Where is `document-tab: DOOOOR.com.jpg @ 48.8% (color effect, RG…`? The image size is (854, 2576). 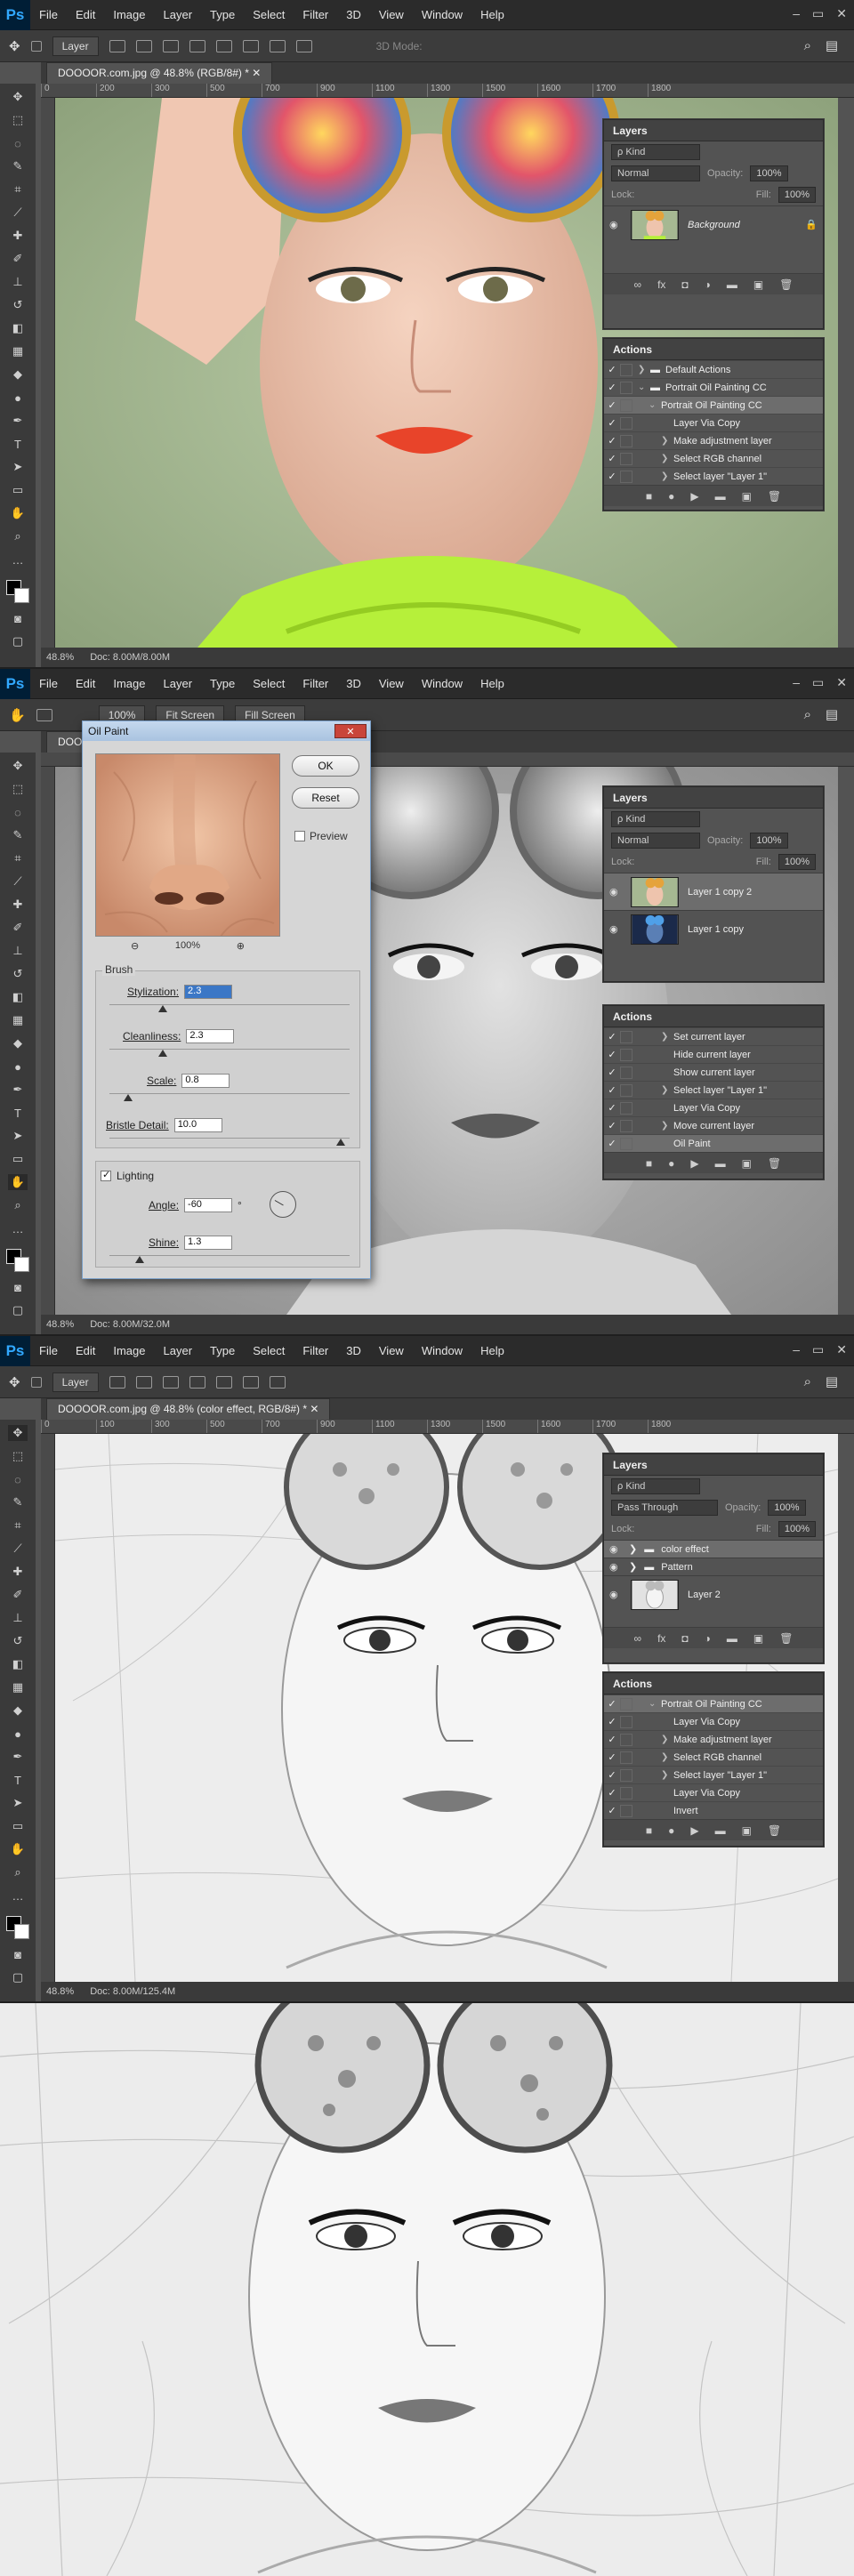 document-tab: DOOOOR.com.jpg @ 48.8% (color effect, RG… is located at coordinates (188, 1409).